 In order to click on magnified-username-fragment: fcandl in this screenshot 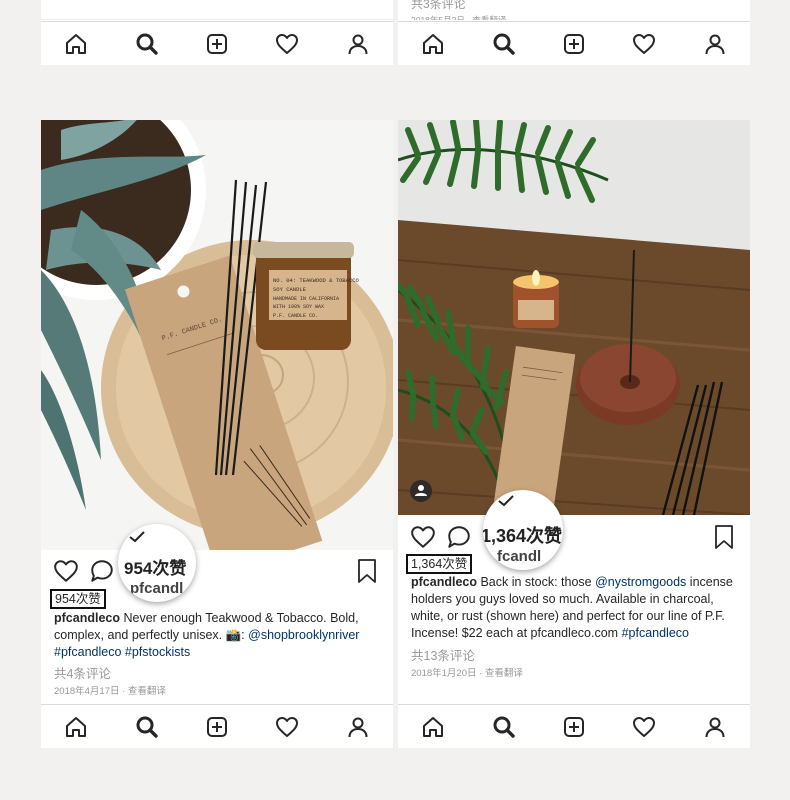, I will do `click(519, 556)`.